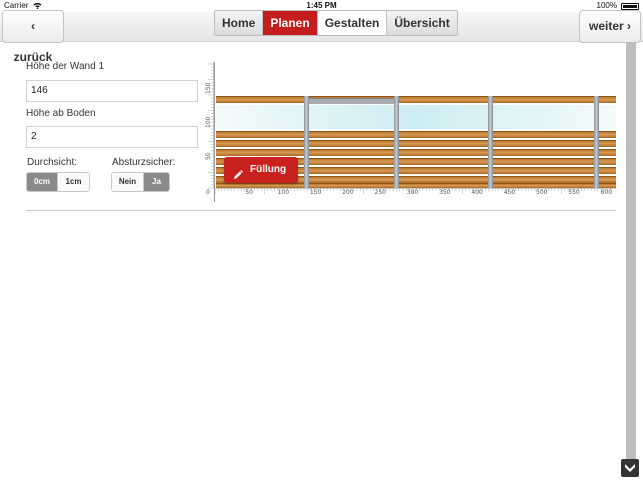 Image resolution: width=643 pixels, height=482 pixels. I want to click on y-tick-150: 150, so click(208, 88).